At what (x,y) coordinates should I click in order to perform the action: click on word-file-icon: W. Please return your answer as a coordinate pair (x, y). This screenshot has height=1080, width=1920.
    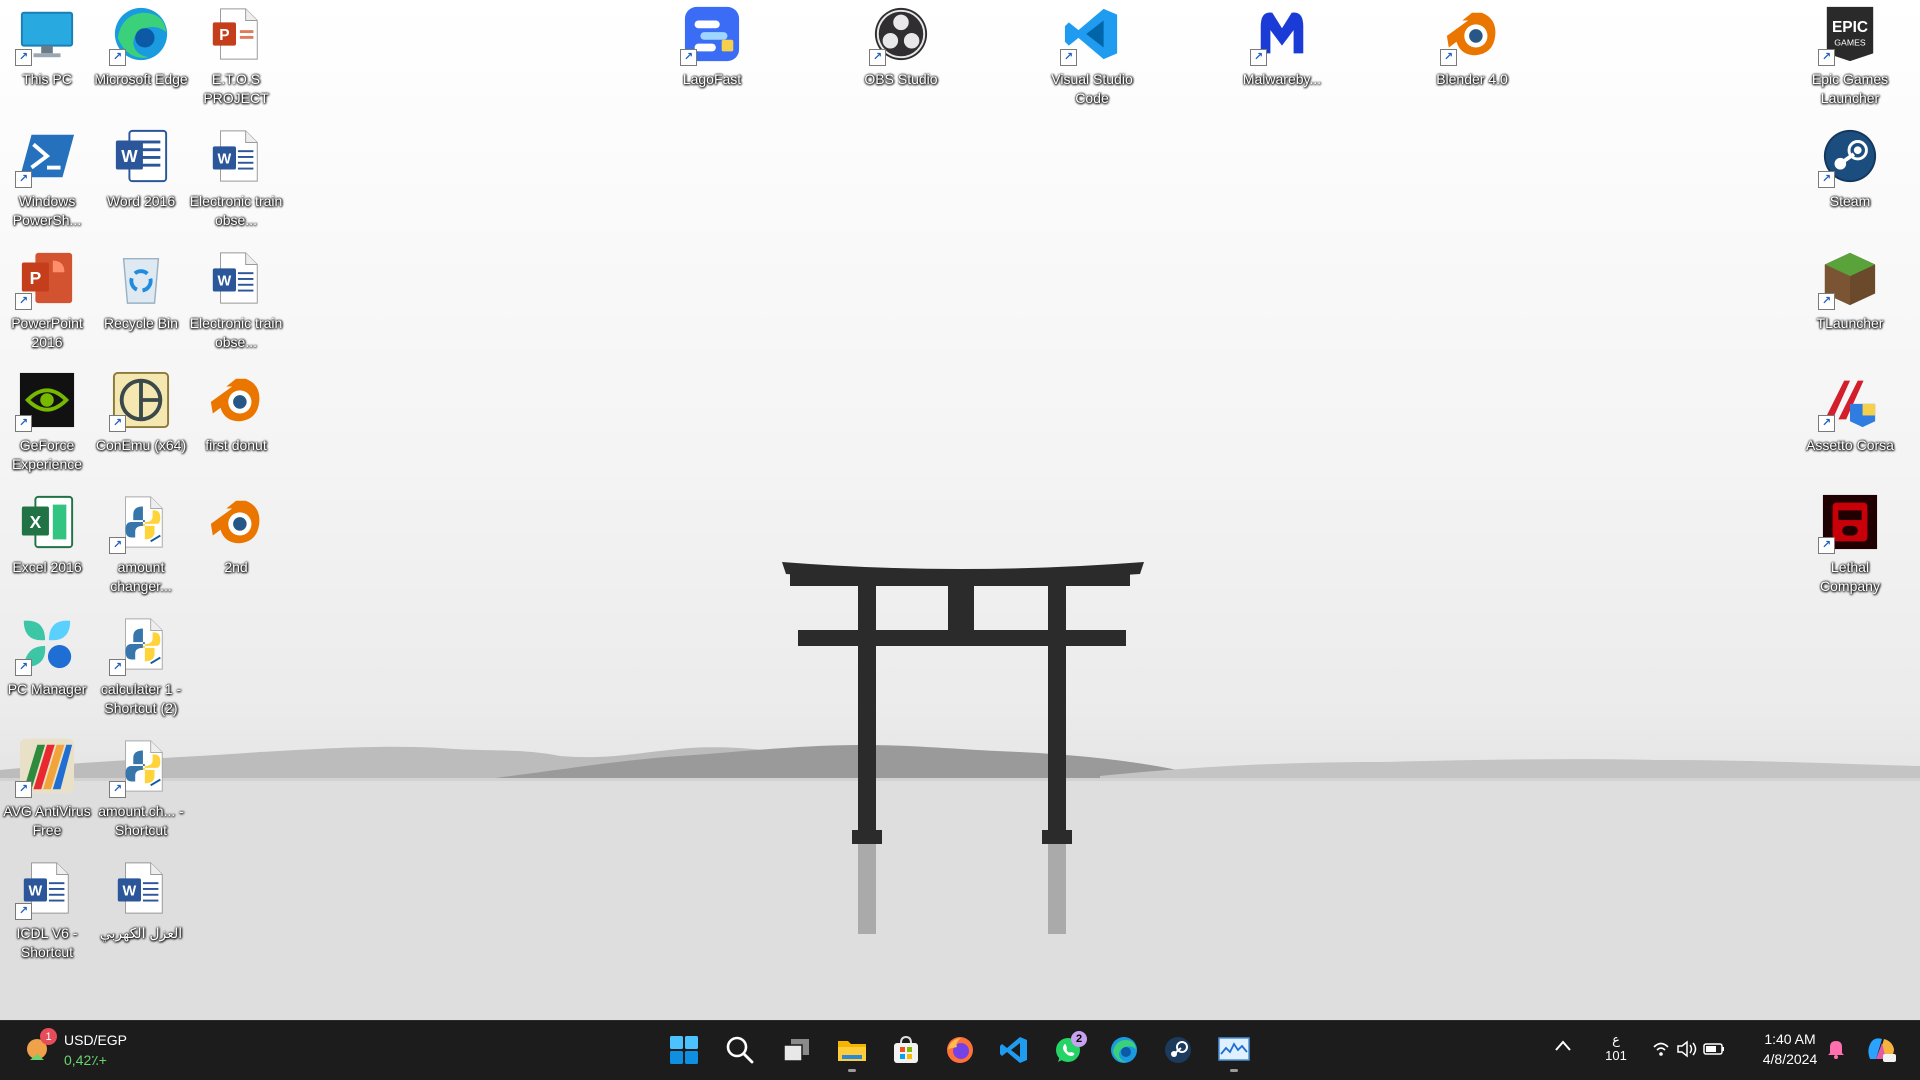
    Looking at the image, I should click on (236, 278).